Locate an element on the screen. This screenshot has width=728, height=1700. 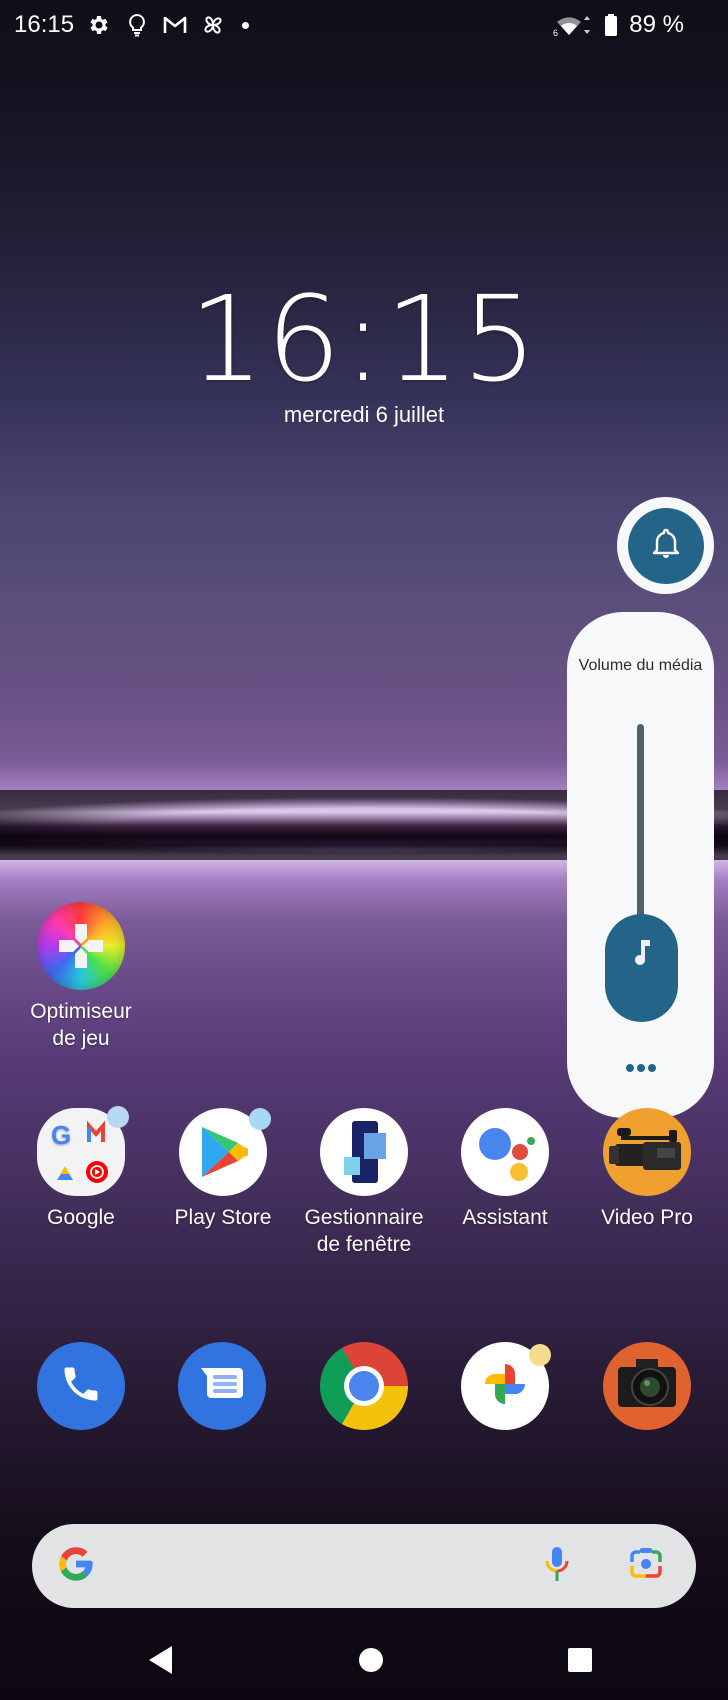
music-note-icon is located at coordinates (642, 955).